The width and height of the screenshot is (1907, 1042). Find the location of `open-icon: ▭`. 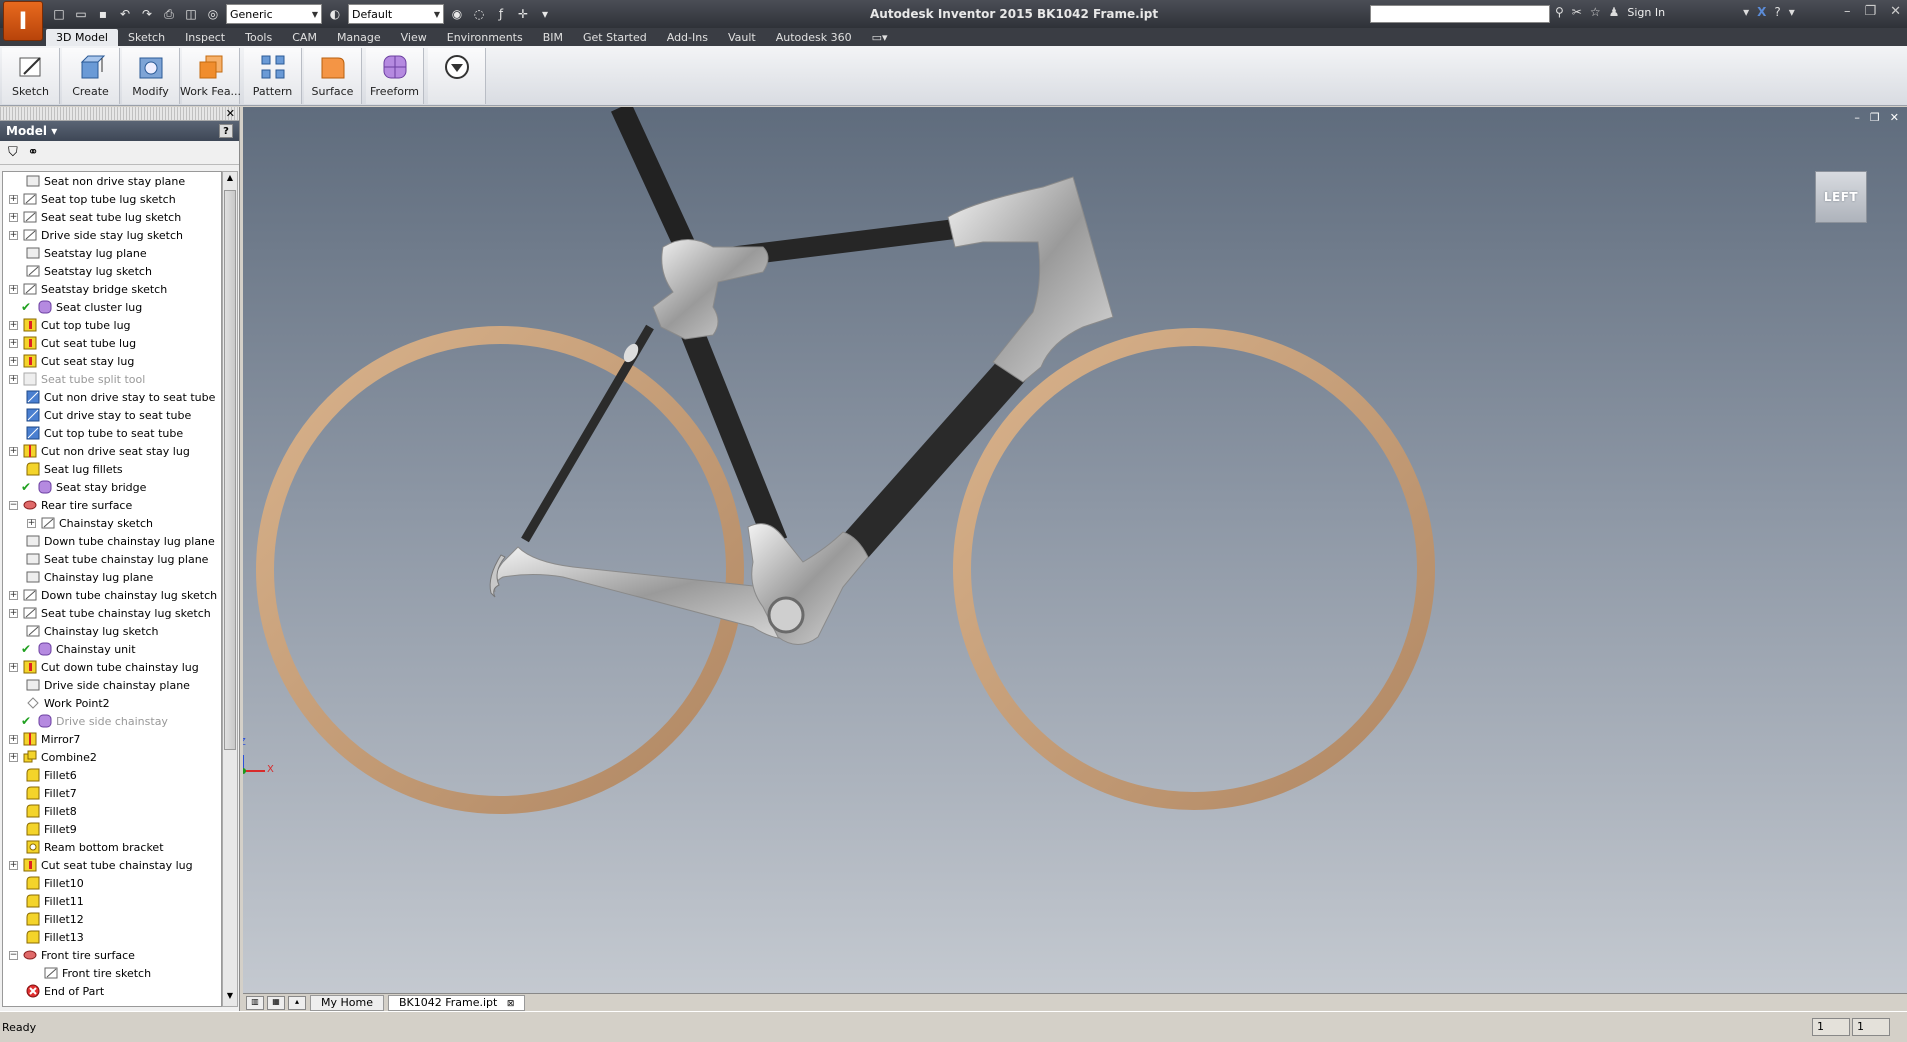

open-icon: ▭ is located at coordinates (81, 14).